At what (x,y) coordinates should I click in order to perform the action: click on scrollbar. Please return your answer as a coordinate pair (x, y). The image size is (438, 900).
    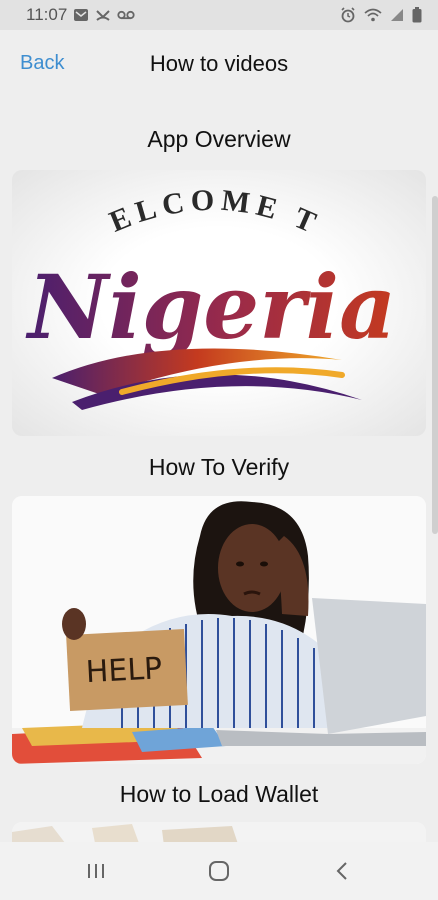
    Looking at the image, I should click on (435, 365).